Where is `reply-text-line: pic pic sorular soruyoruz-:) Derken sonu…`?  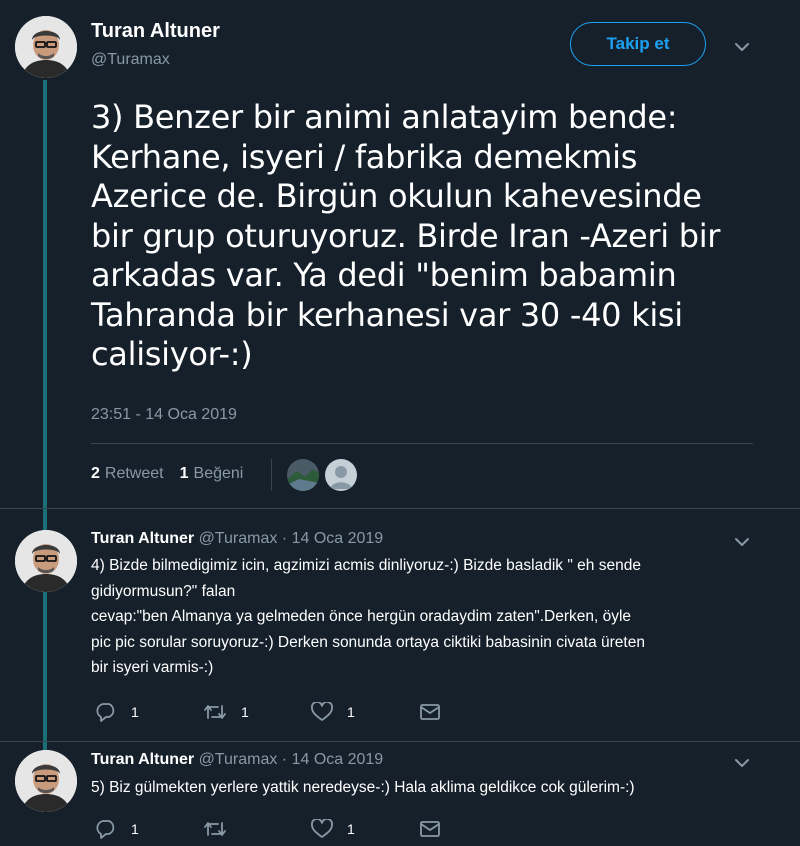 reply-text-line: pic pic sorular soruyoruz-:) Derken sonu… is located at coordinates (368, 642).